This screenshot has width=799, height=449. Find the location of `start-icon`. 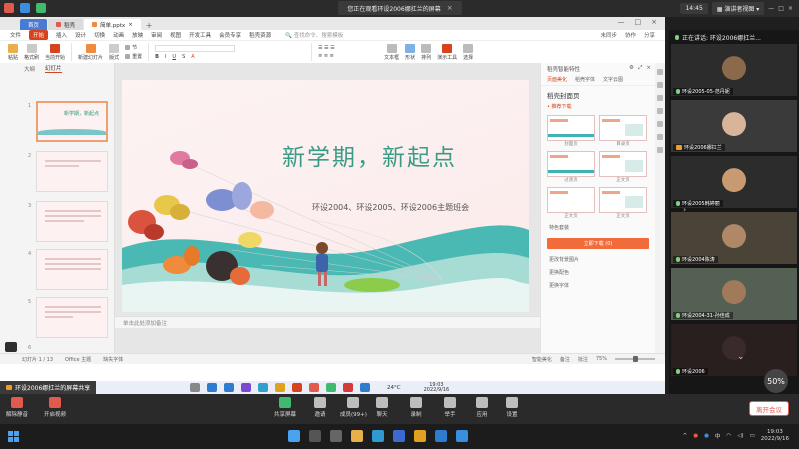

start-icon is located at coordinates (294, 436).